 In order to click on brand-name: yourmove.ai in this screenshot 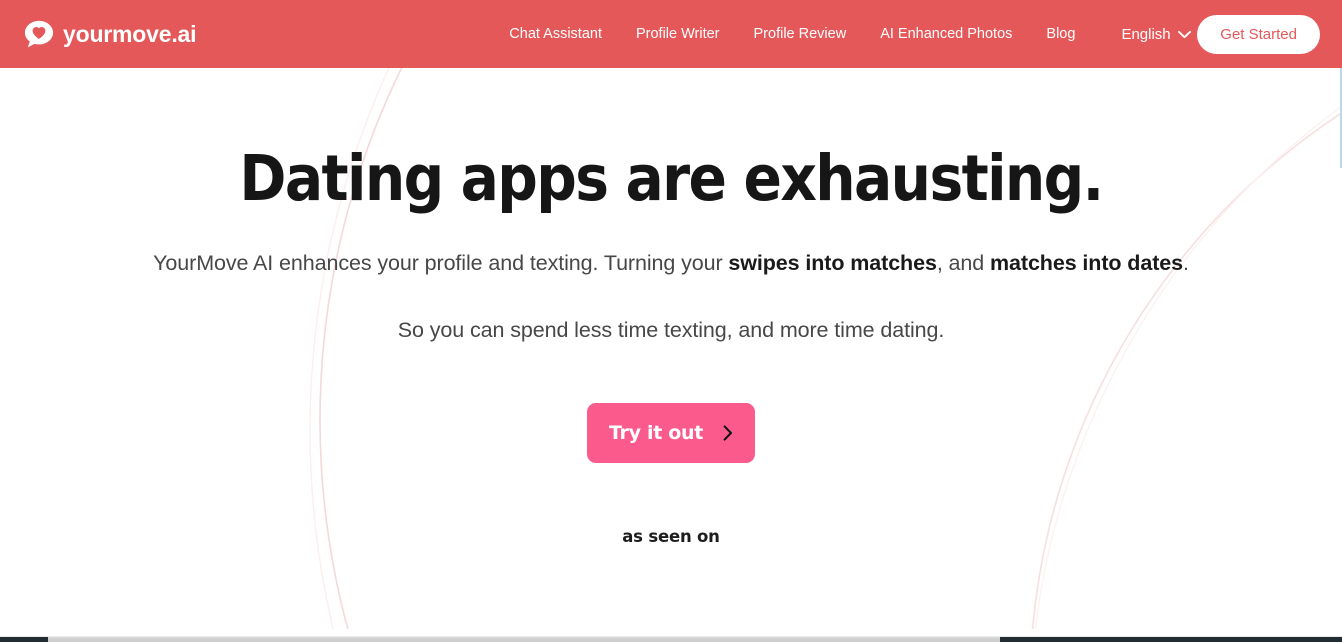, I will do `click(130, 33)`.